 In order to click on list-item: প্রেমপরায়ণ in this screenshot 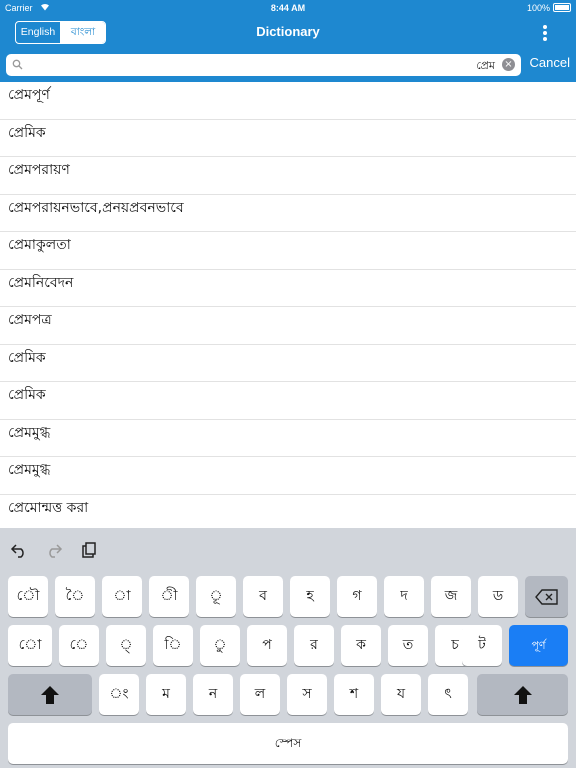, I will do `click(288, 176)`.